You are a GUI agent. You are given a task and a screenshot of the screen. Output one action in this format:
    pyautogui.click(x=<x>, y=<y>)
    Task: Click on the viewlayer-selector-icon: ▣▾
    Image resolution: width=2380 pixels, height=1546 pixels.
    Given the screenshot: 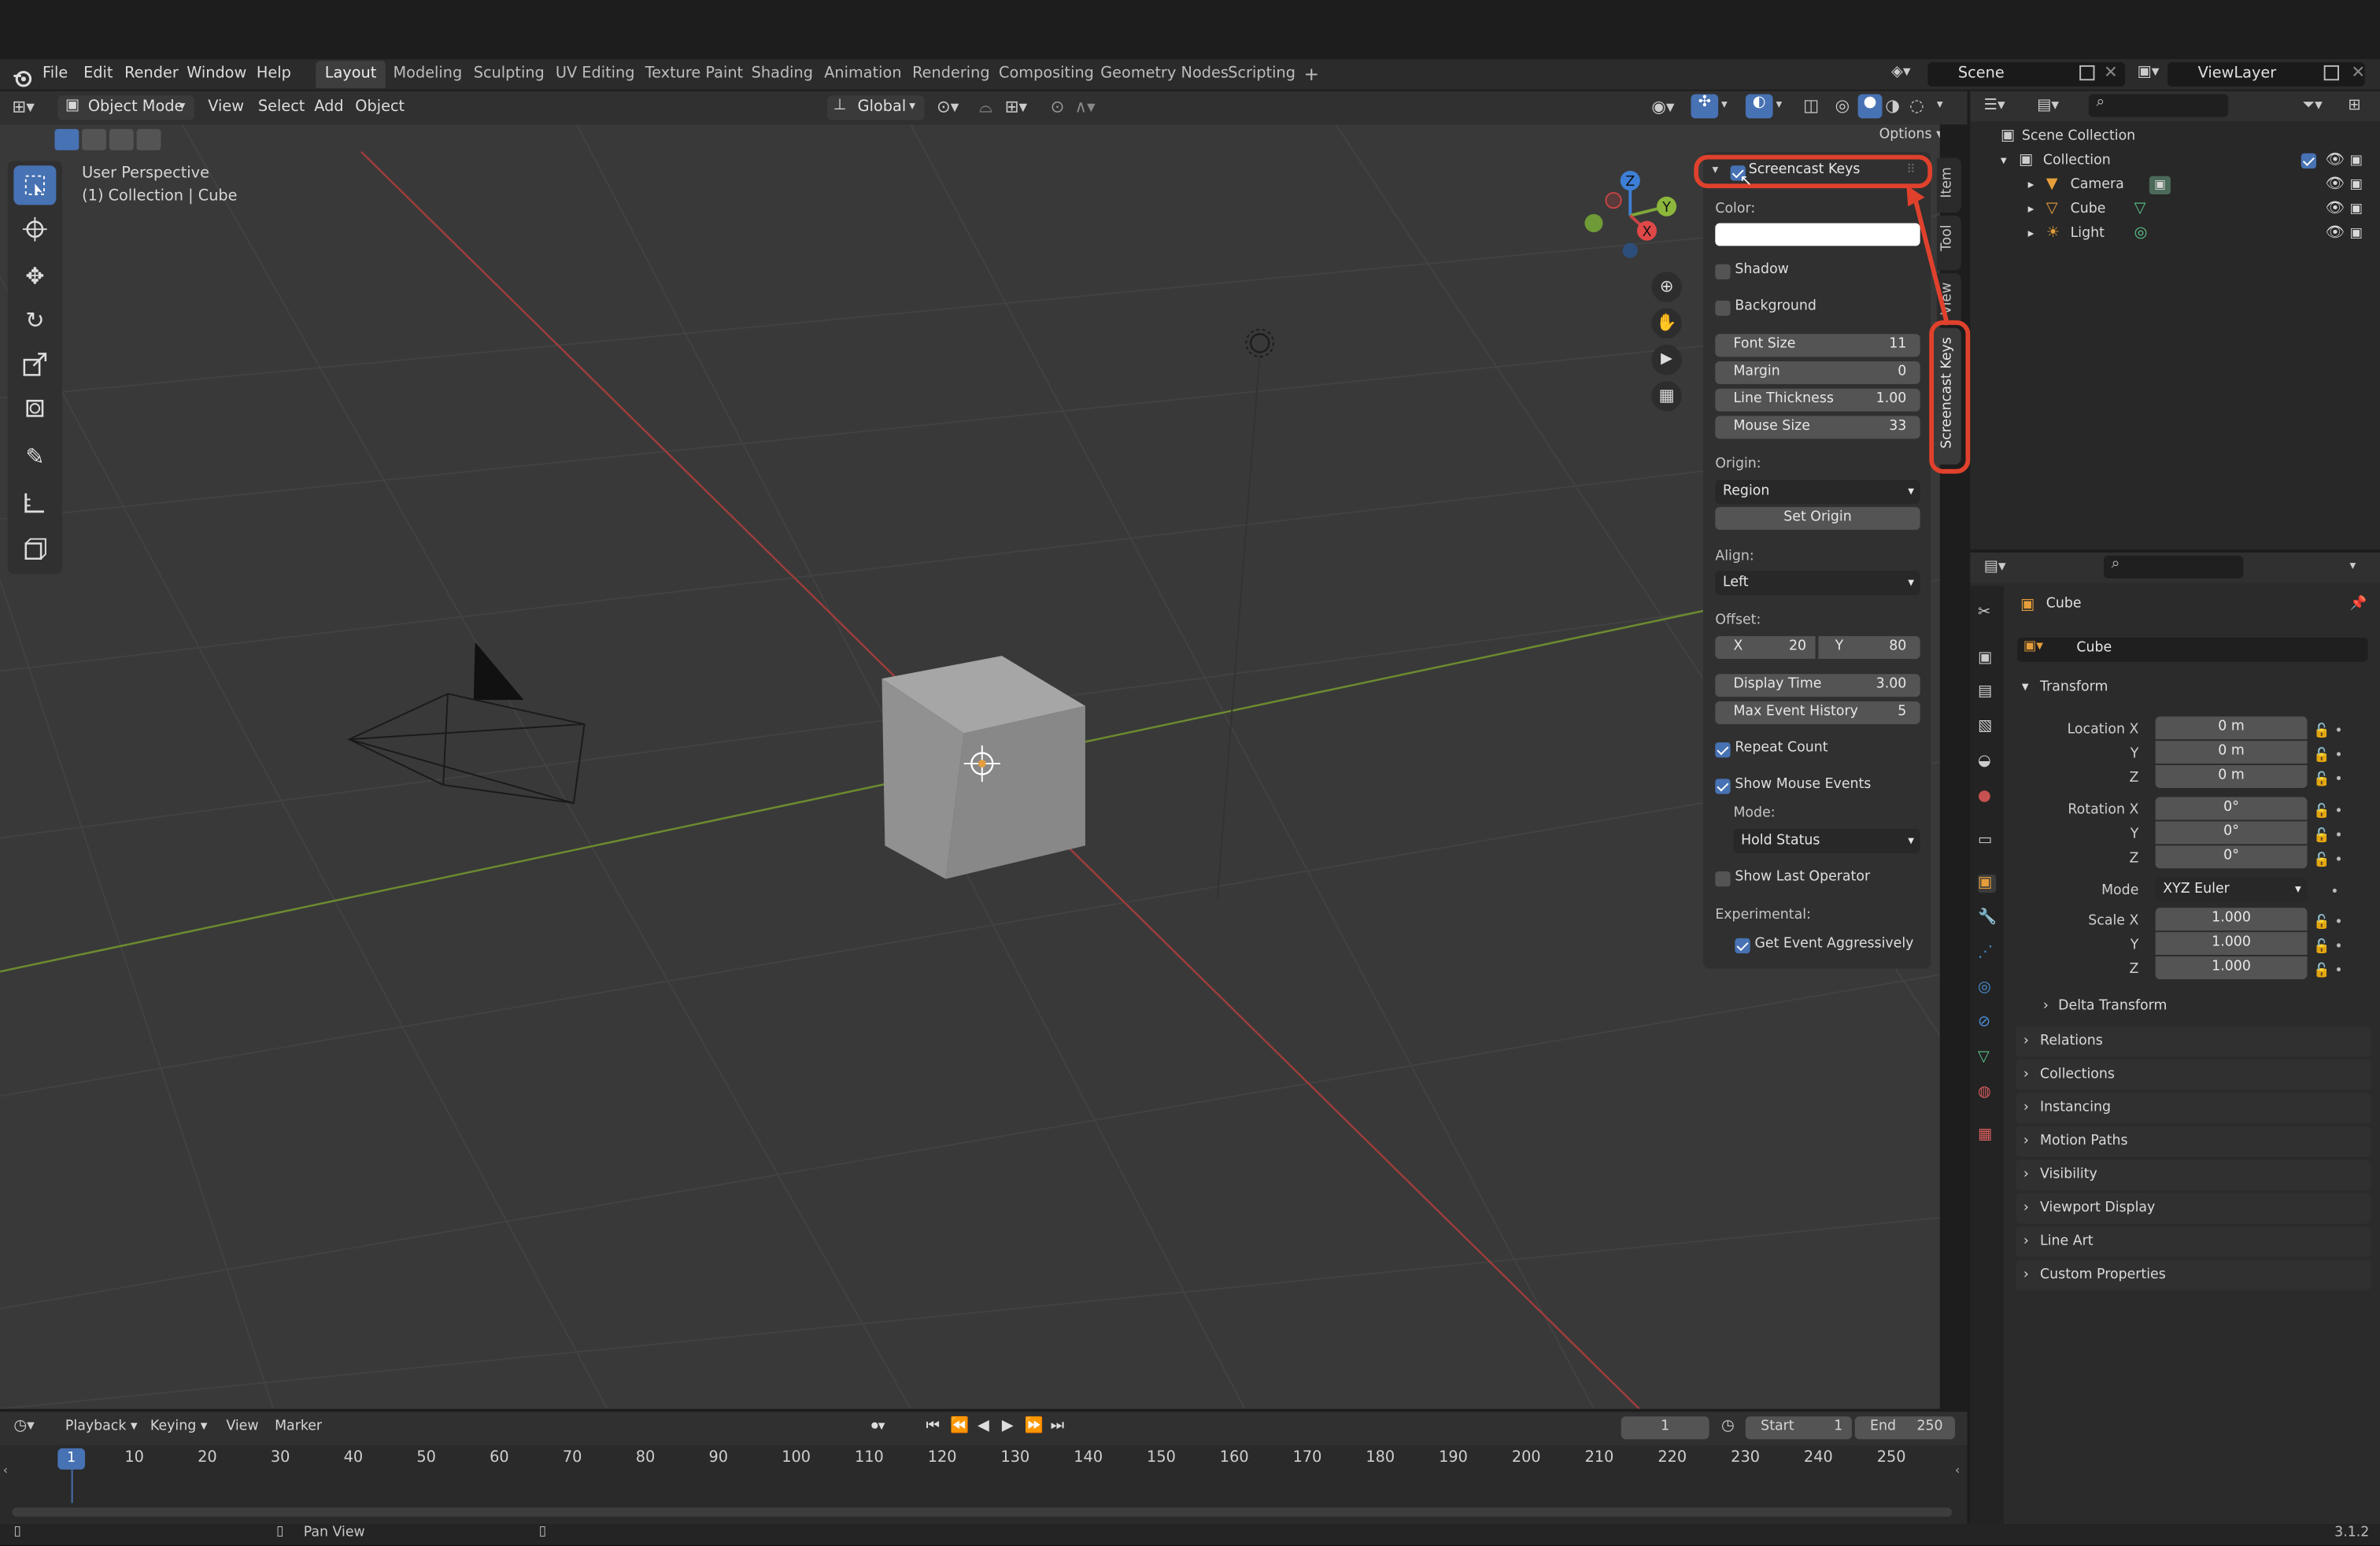 What is the action you would take?
    pyautogui.click(x=2148, y=72)
    